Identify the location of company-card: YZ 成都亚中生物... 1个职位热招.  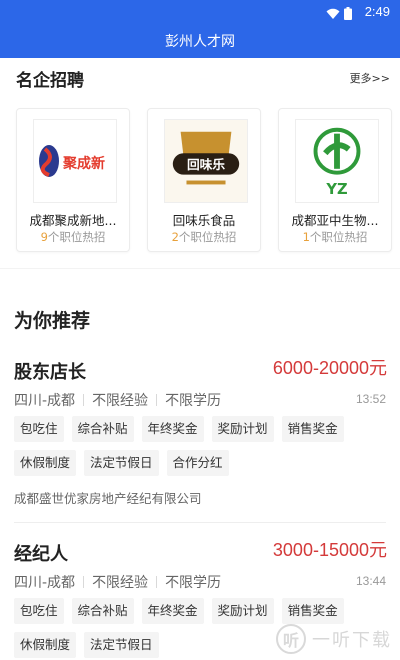
(335, 180).